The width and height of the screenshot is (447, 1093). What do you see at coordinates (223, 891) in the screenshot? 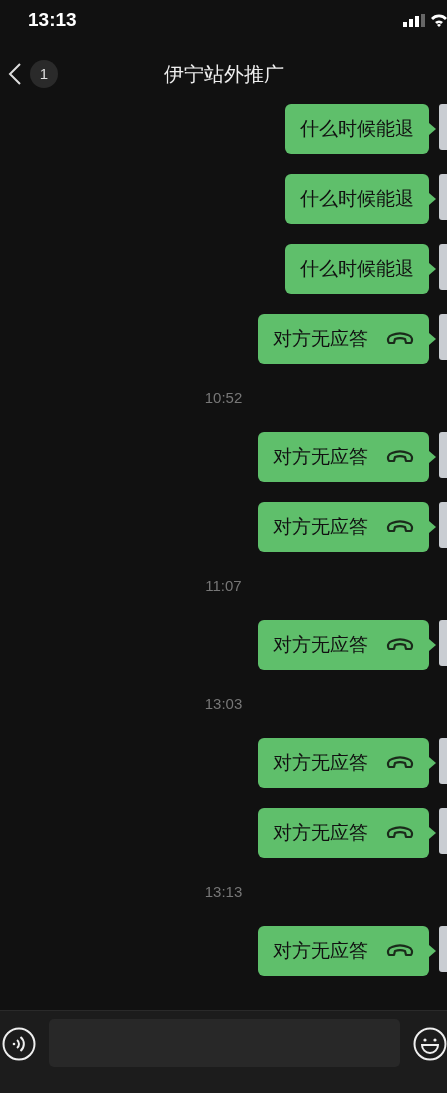
I see `timestamp: 13:13` at bounding box center [223, 891].